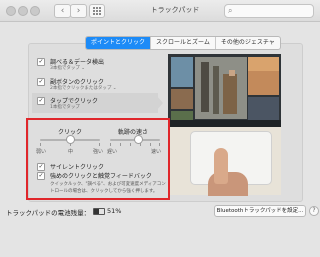 This screenshot has height=257, width=320. What do you see at coordinates (65, 107) in the screenshot?
I see `tap-to-click-sub: 1本指でタップ` at bounding box center [65, 107].